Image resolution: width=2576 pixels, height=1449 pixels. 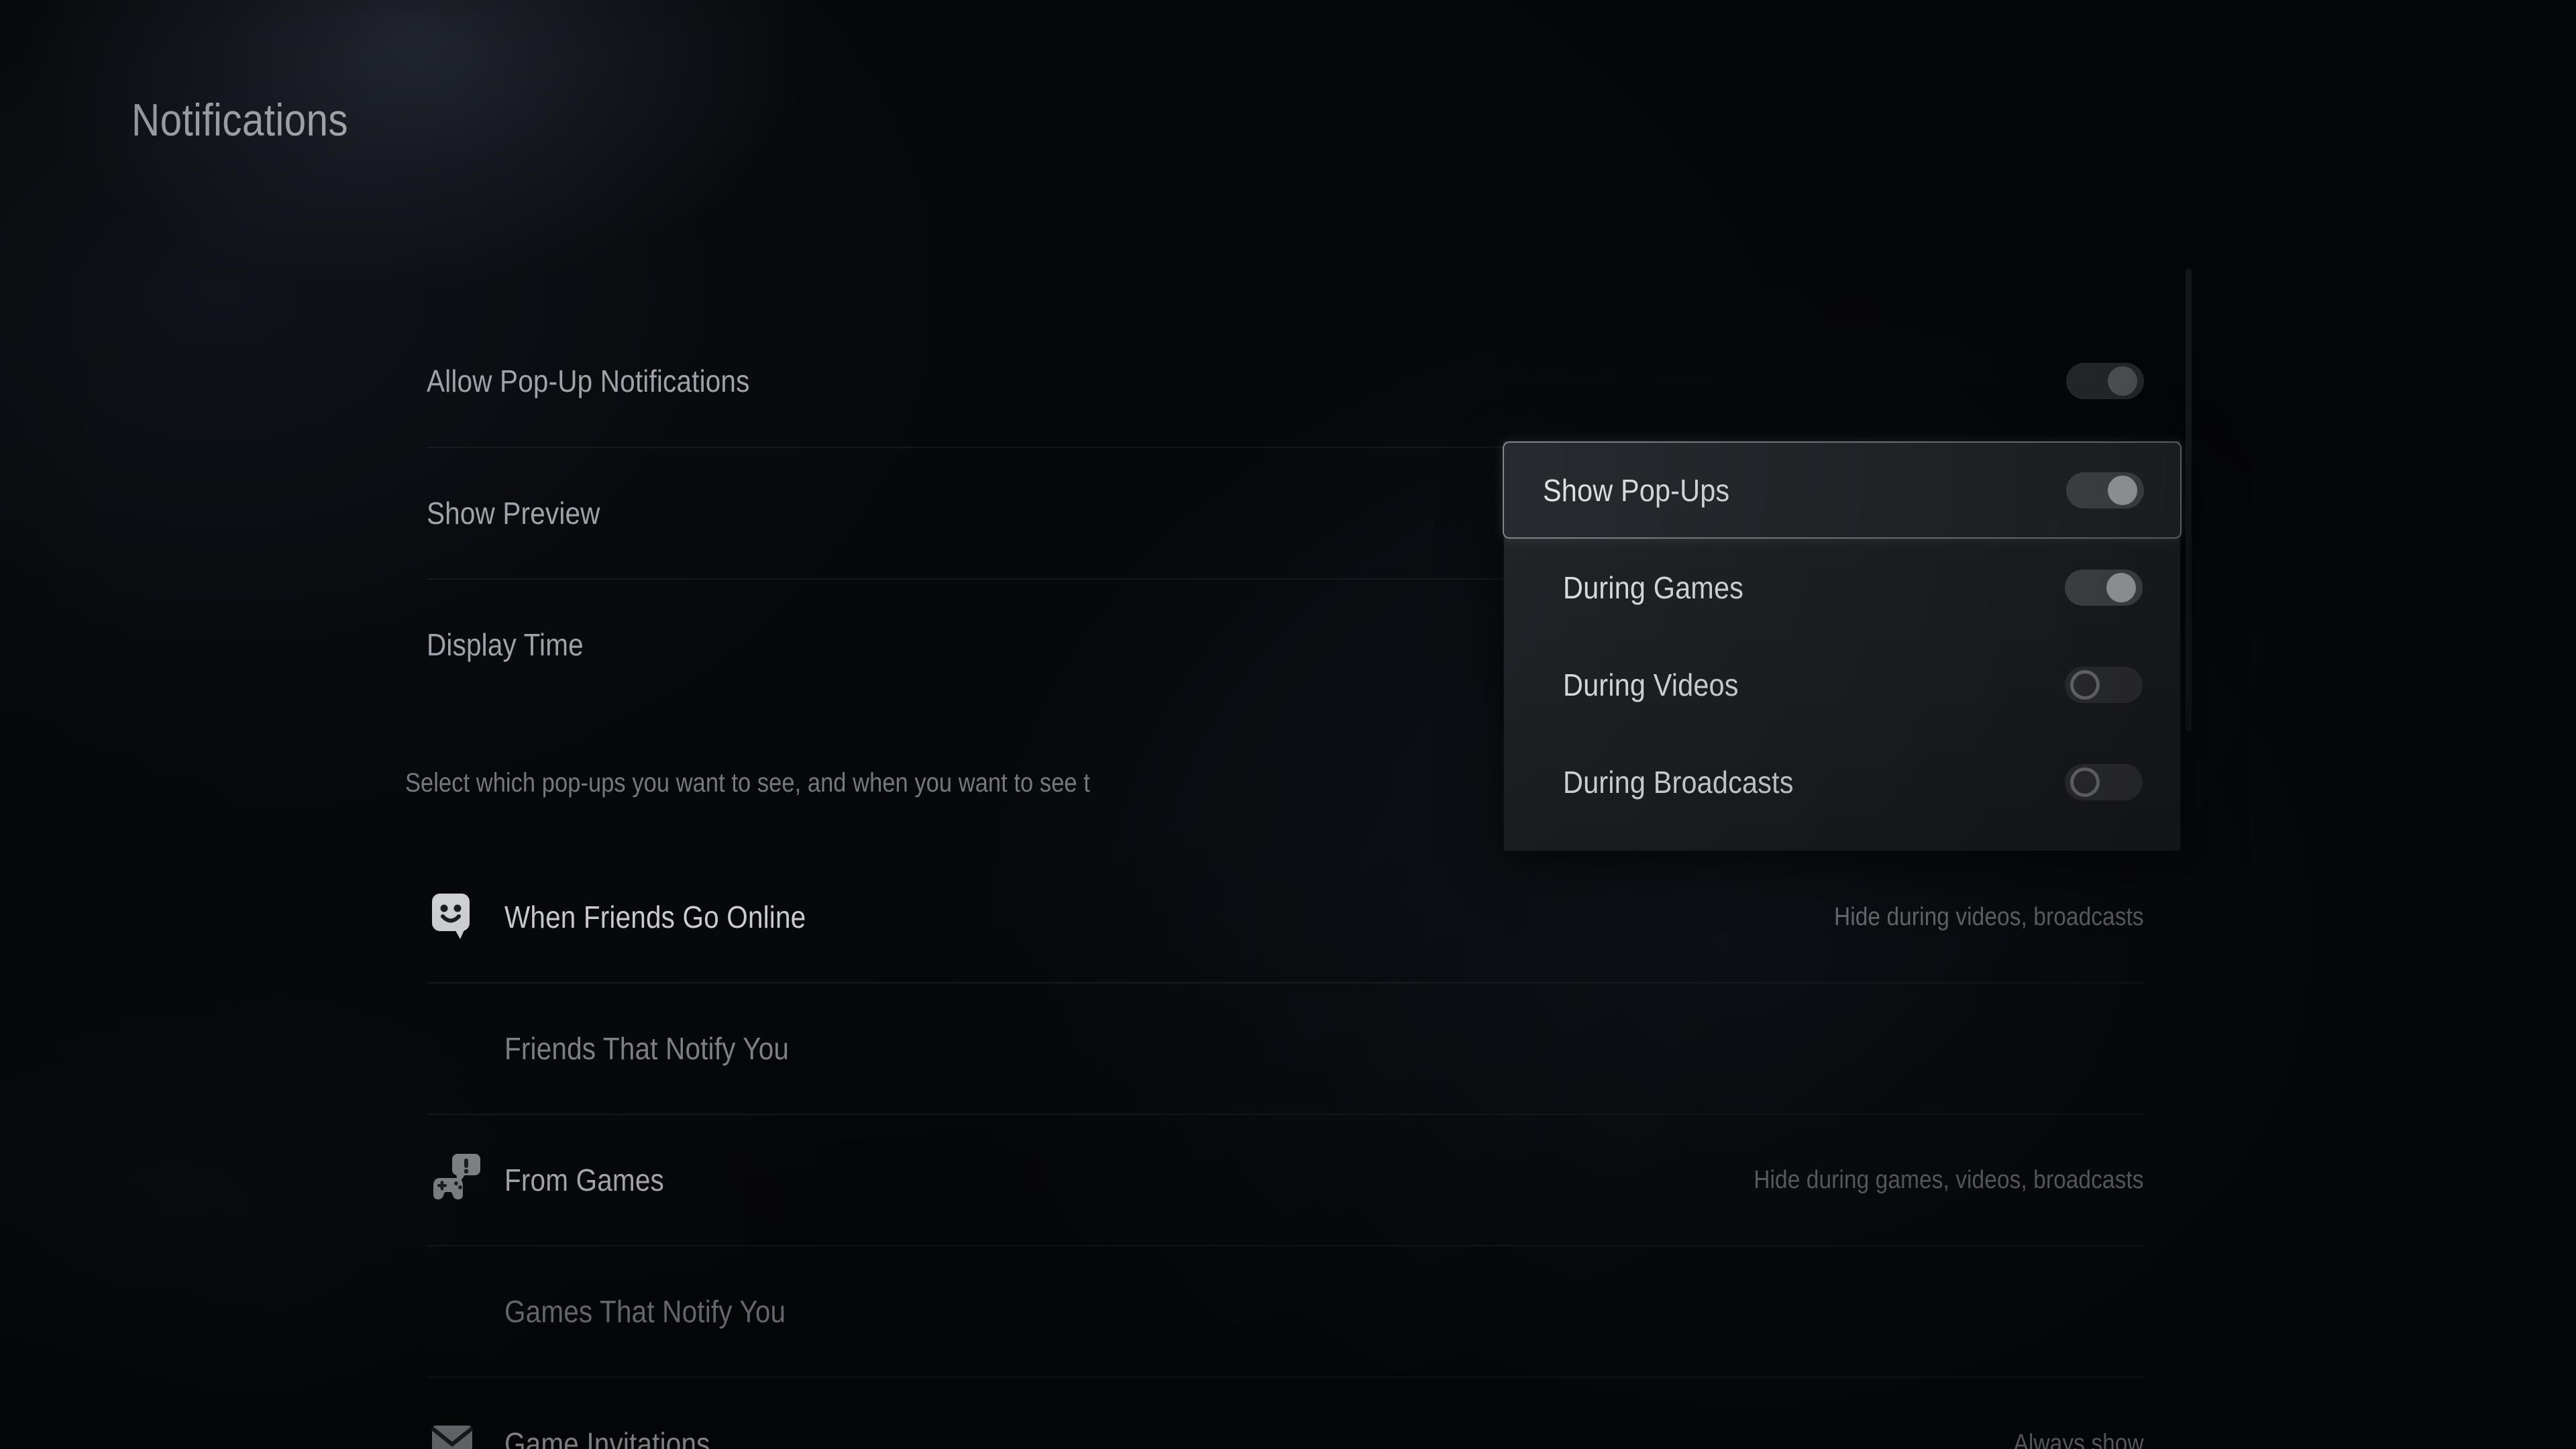 What do you see at coordinates (1842, 684) in the screenshot?
I see `popup-row-during-videos: During Videos` at bounding box center [1842, 684].